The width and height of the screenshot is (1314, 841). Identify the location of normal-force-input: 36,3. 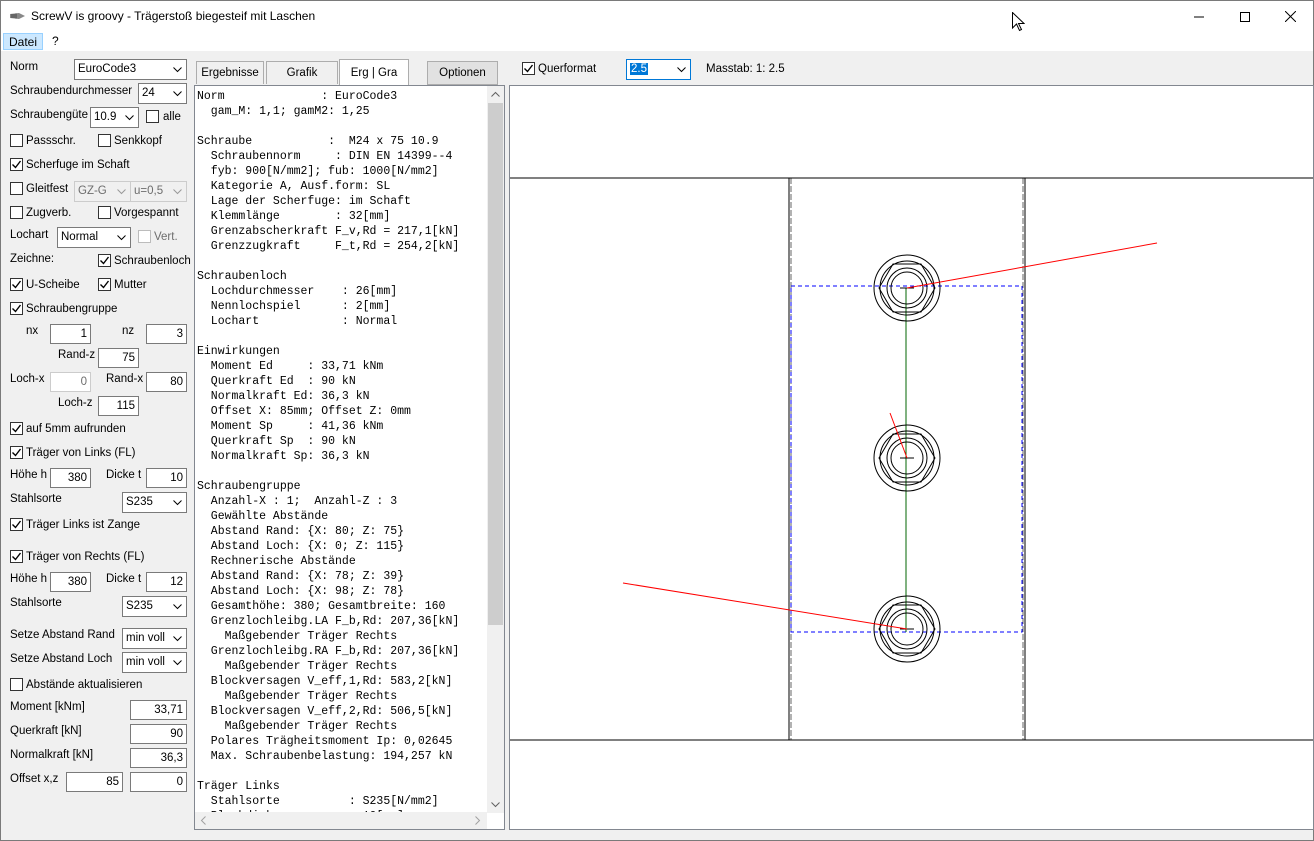
(158, 758).